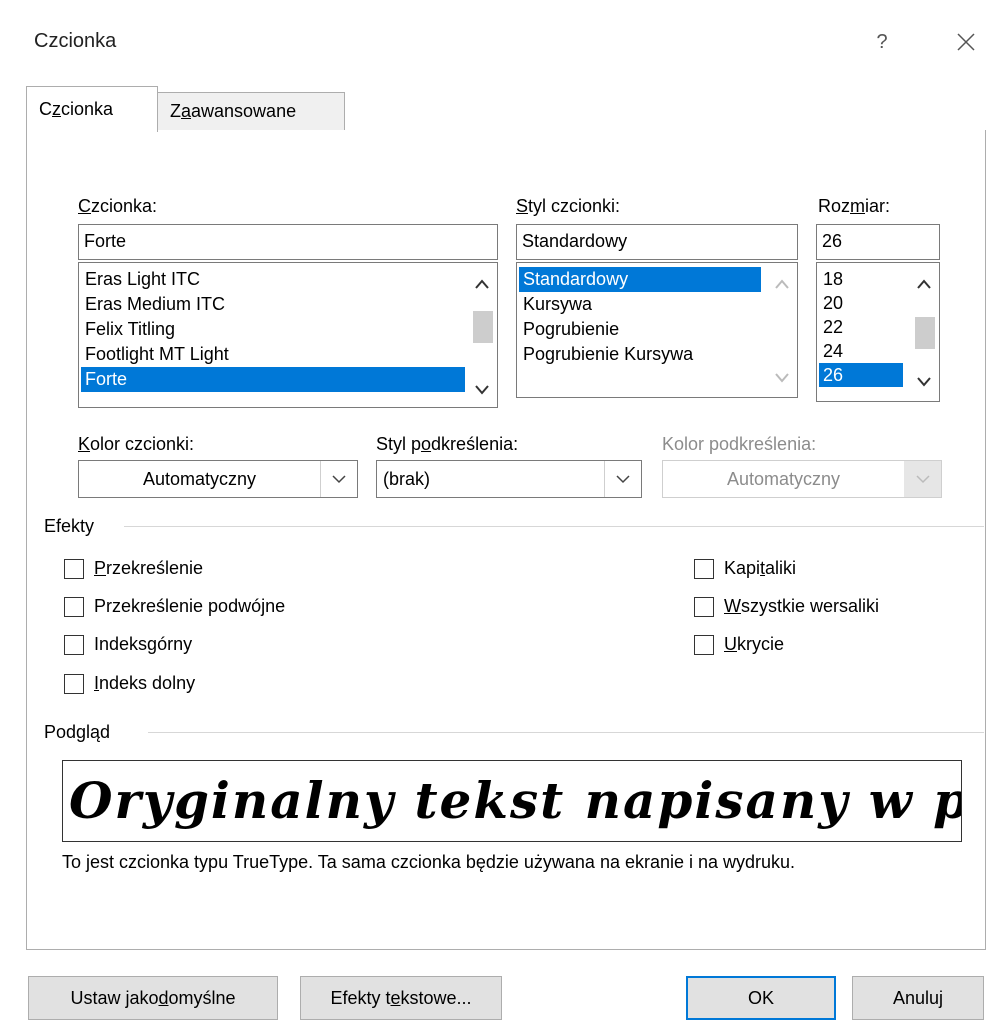  Describe the element at coordinates (92, 109) in the screenshot. I see `tab-czcionka: Cz cionka` at that location.